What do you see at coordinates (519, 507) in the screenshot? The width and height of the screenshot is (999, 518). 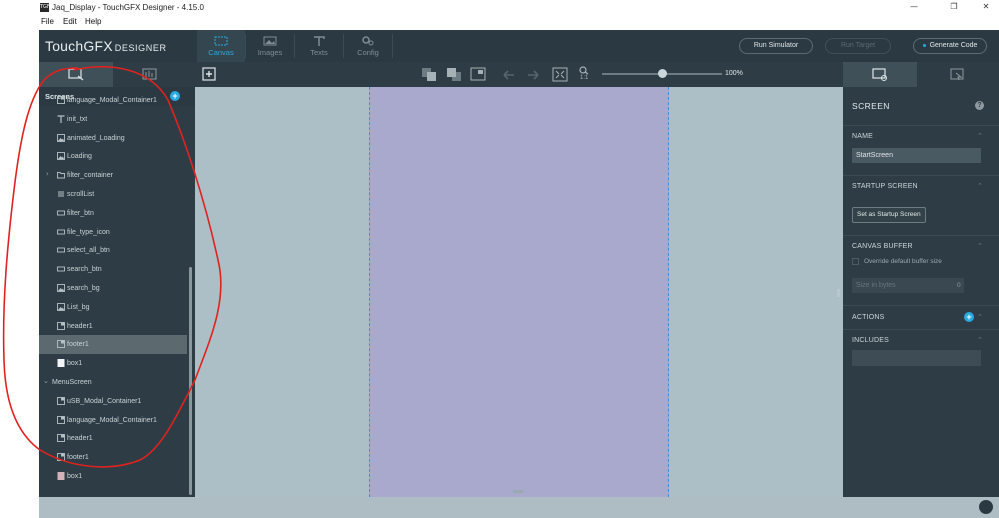 I see `status-bar` at bounding box center [519, 507].